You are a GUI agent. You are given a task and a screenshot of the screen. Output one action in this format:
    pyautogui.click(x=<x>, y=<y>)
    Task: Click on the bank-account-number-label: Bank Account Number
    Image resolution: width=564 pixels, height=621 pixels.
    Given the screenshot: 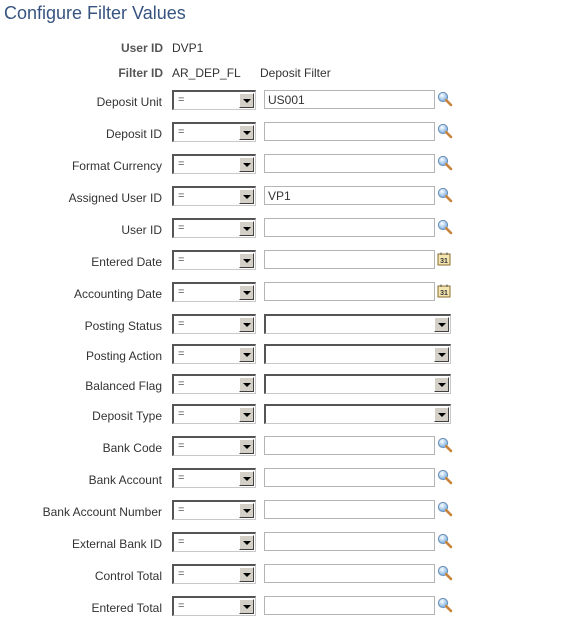 What is the action you would take?
    pyautogui.click(x=102, y=512)
    